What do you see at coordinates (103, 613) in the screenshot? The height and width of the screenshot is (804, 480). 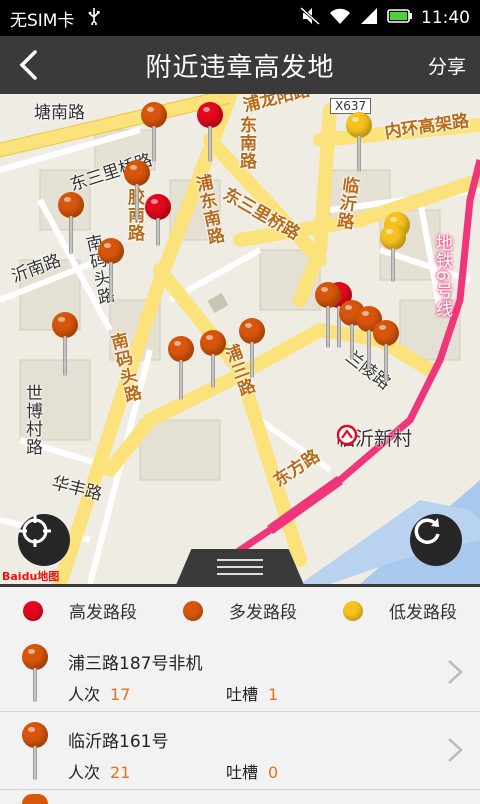 I see `legend-label-high: 高发路段` at bounding box center [103, 613].